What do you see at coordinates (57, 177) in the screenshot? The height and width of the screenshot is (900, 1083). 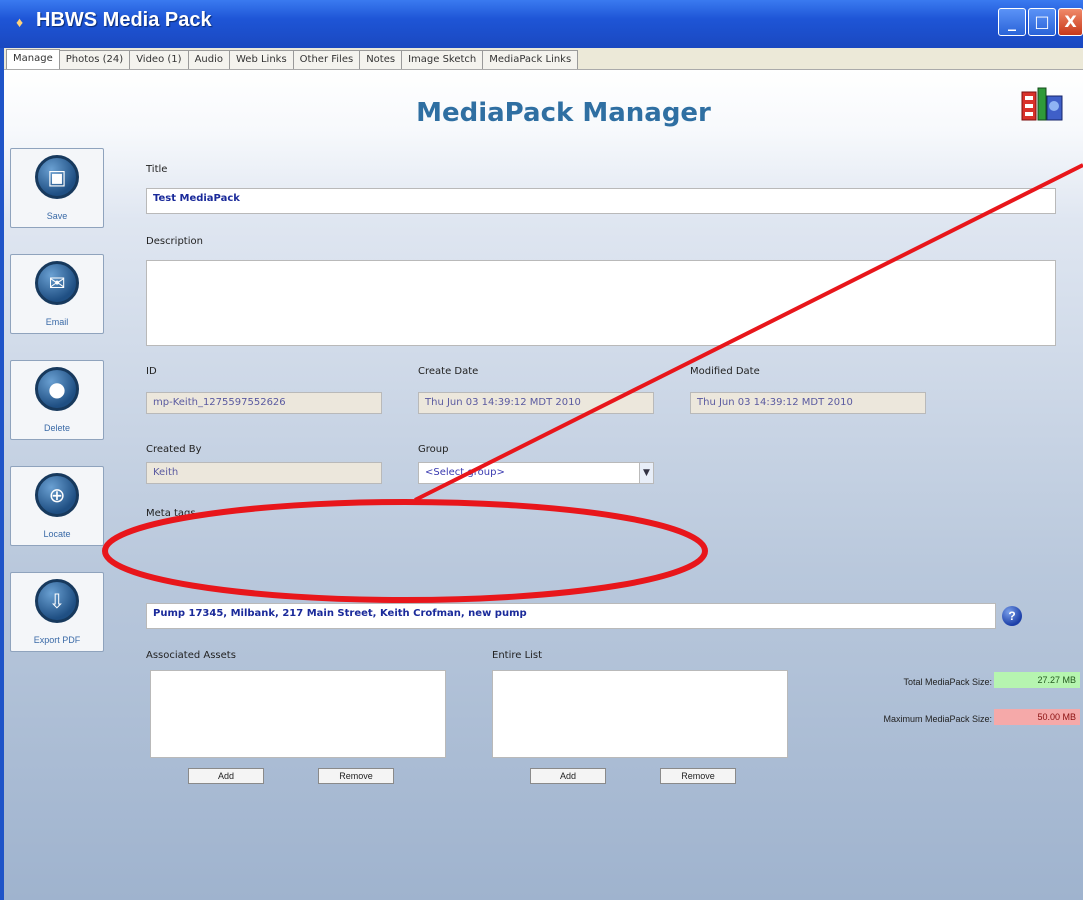 I see `save-icon: ▣` at bounding box center [57, 177].